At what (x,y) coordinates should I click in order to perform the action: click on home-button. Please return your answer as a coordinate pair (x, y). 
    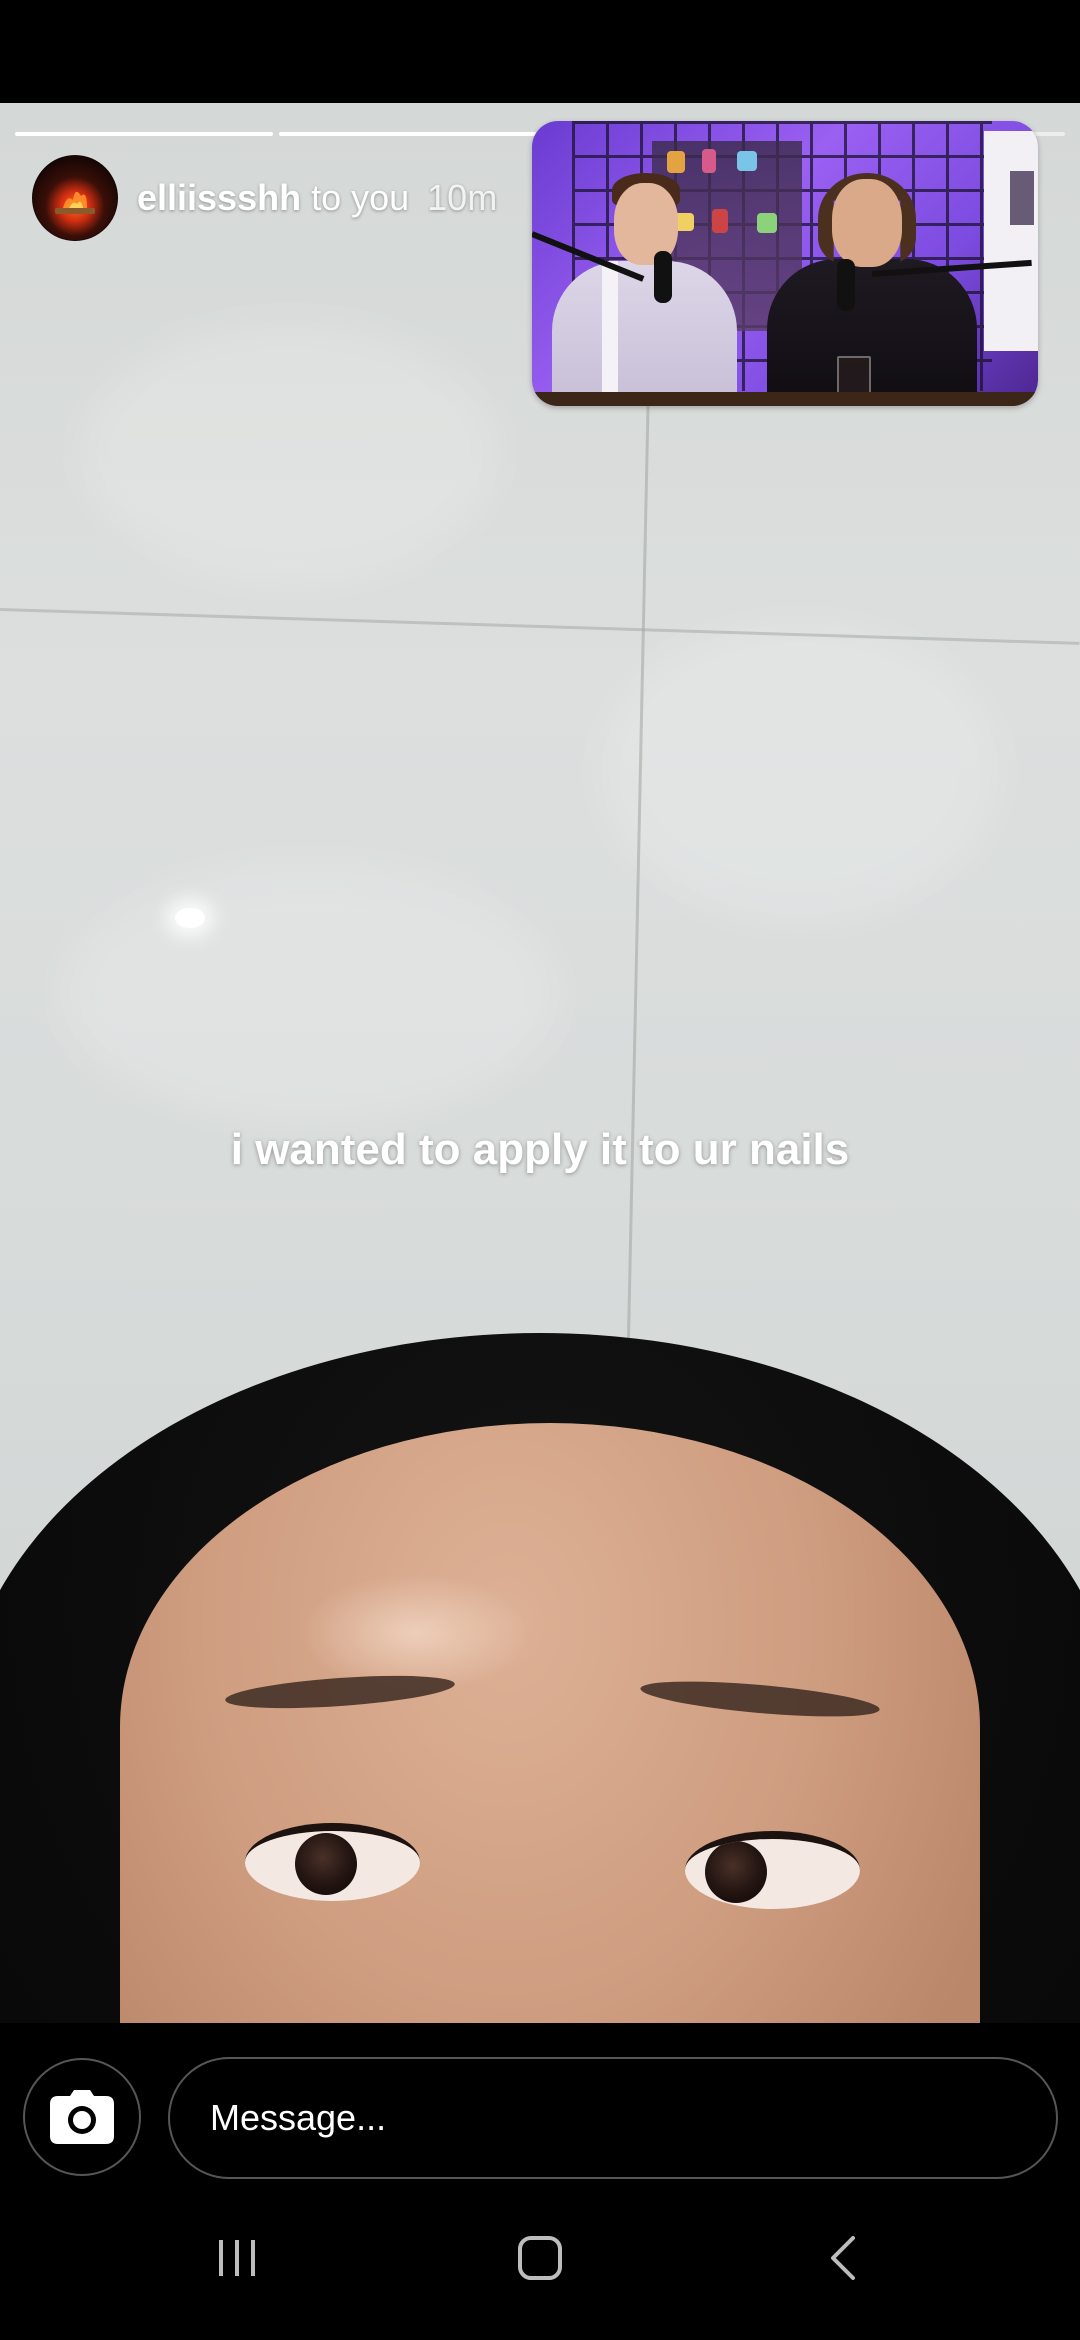
    Looking at the image, I should click on (540, 2258).